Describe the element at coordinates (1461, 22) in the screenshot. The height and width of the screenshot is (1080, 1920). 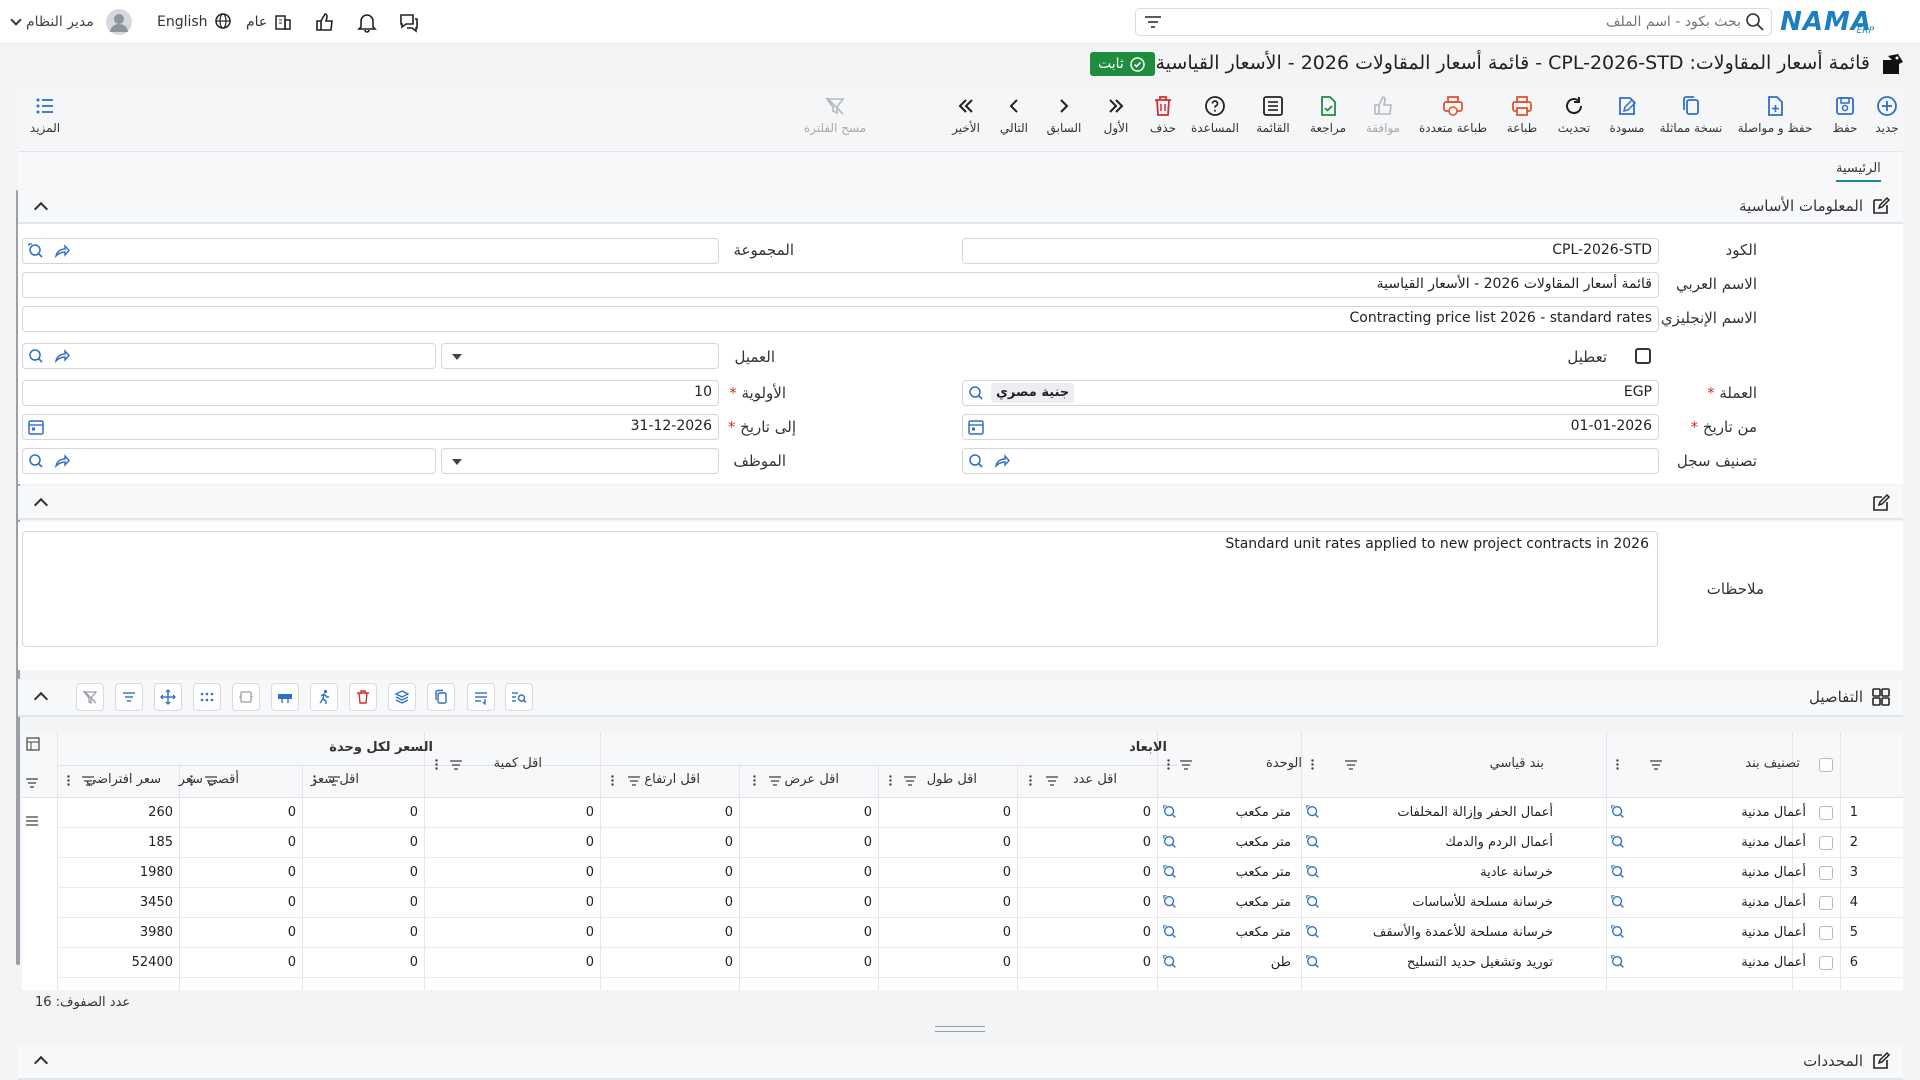
I see `search-input` at that location.